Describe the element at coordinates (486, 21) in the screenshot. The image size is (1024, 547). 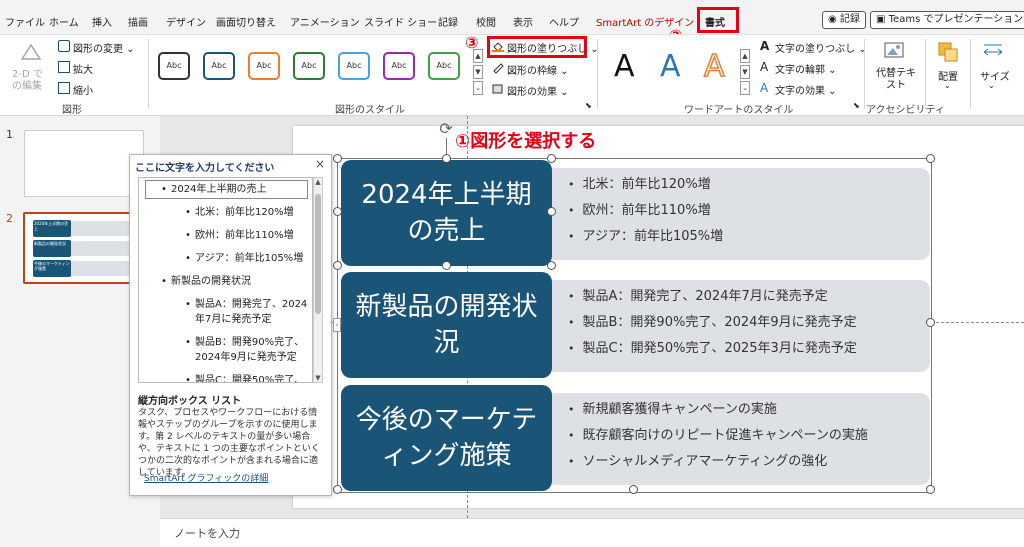
I see `tab-review: 校閲` at that location.